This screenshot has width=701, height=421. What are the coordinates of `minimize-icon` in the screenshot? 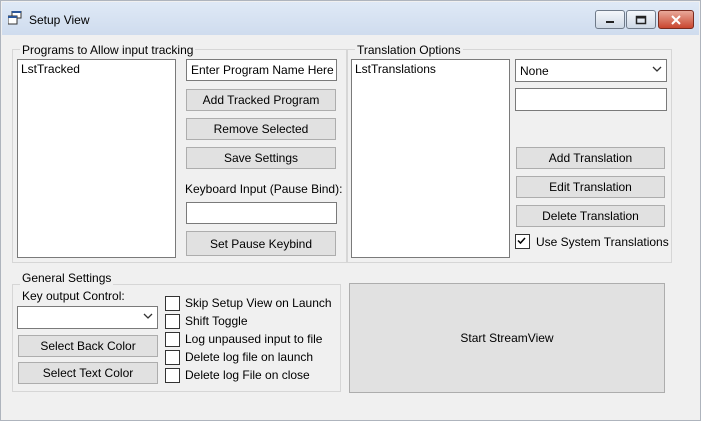 It's located at (610, 21).